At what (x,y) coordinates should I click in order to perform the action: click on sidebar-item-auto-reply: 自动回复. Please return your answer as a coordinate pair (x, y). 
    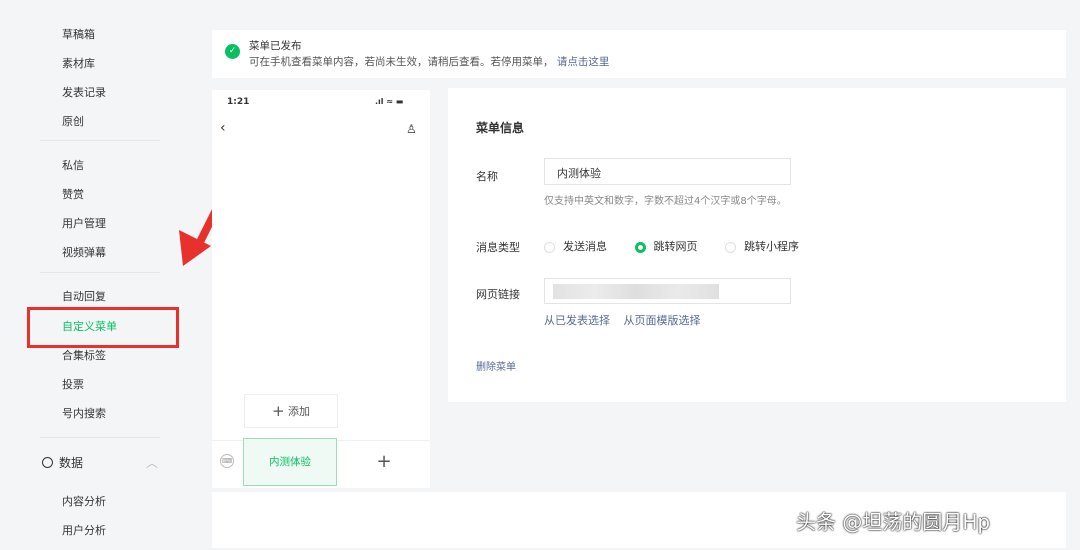
    Looking at the image, I should click on (84, 296).